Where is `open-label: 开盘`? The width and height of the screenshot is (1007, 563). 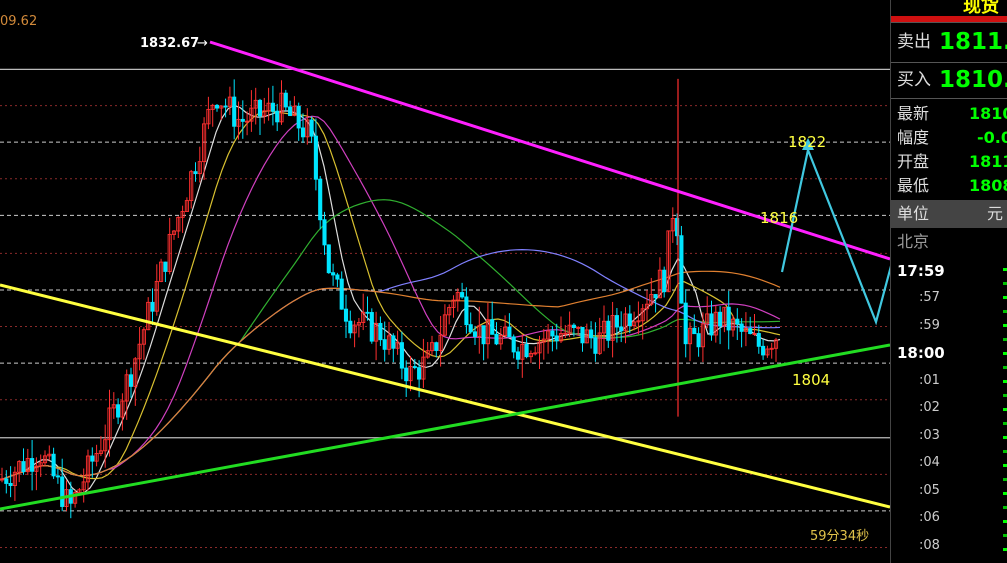 open-label: 开盘 is located at coordinates (913, 161).